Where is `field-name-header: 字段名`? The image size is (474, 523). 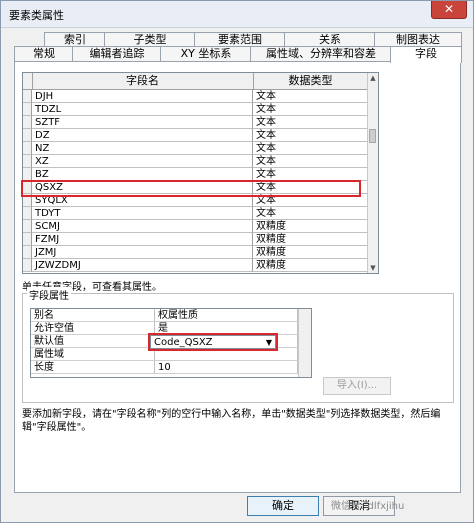
field-name-header: 字段名 is located at coordinates (143, 81).